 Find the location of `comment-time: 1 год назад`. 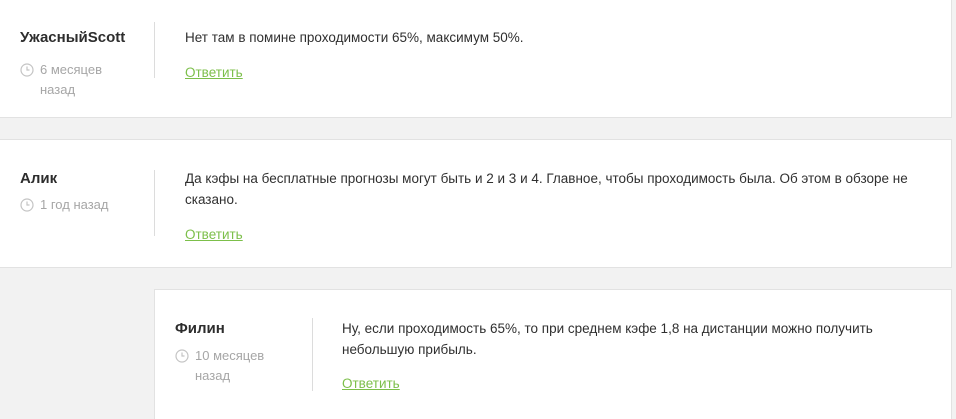

comment-time: 1 год назад is located at coordinates (80, 205).